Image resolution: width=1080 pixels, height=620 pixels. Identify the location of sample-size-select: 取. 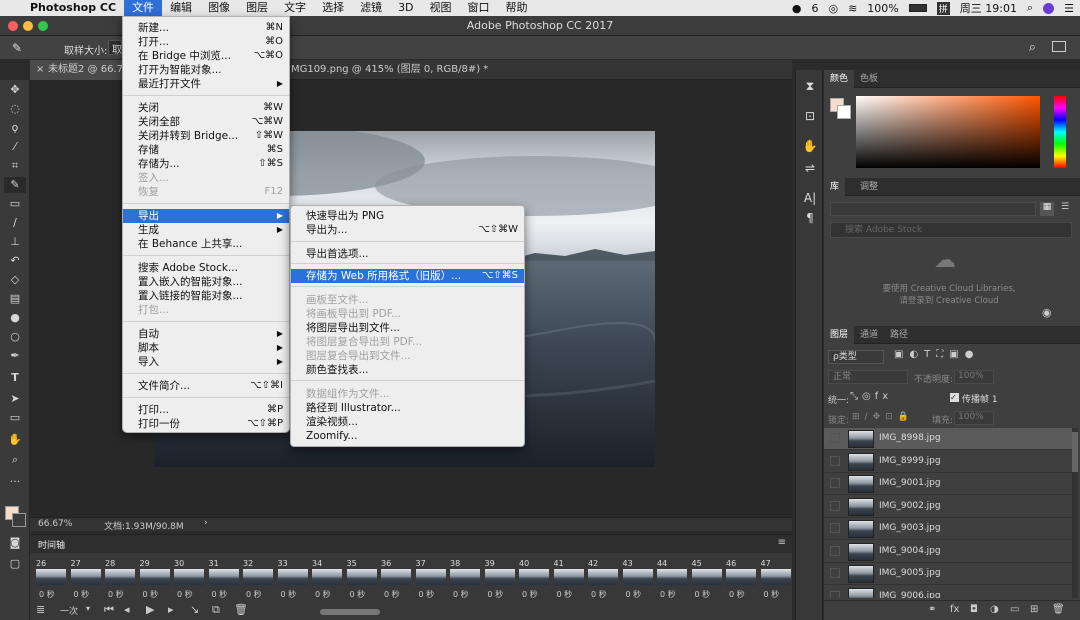
(115, 48).